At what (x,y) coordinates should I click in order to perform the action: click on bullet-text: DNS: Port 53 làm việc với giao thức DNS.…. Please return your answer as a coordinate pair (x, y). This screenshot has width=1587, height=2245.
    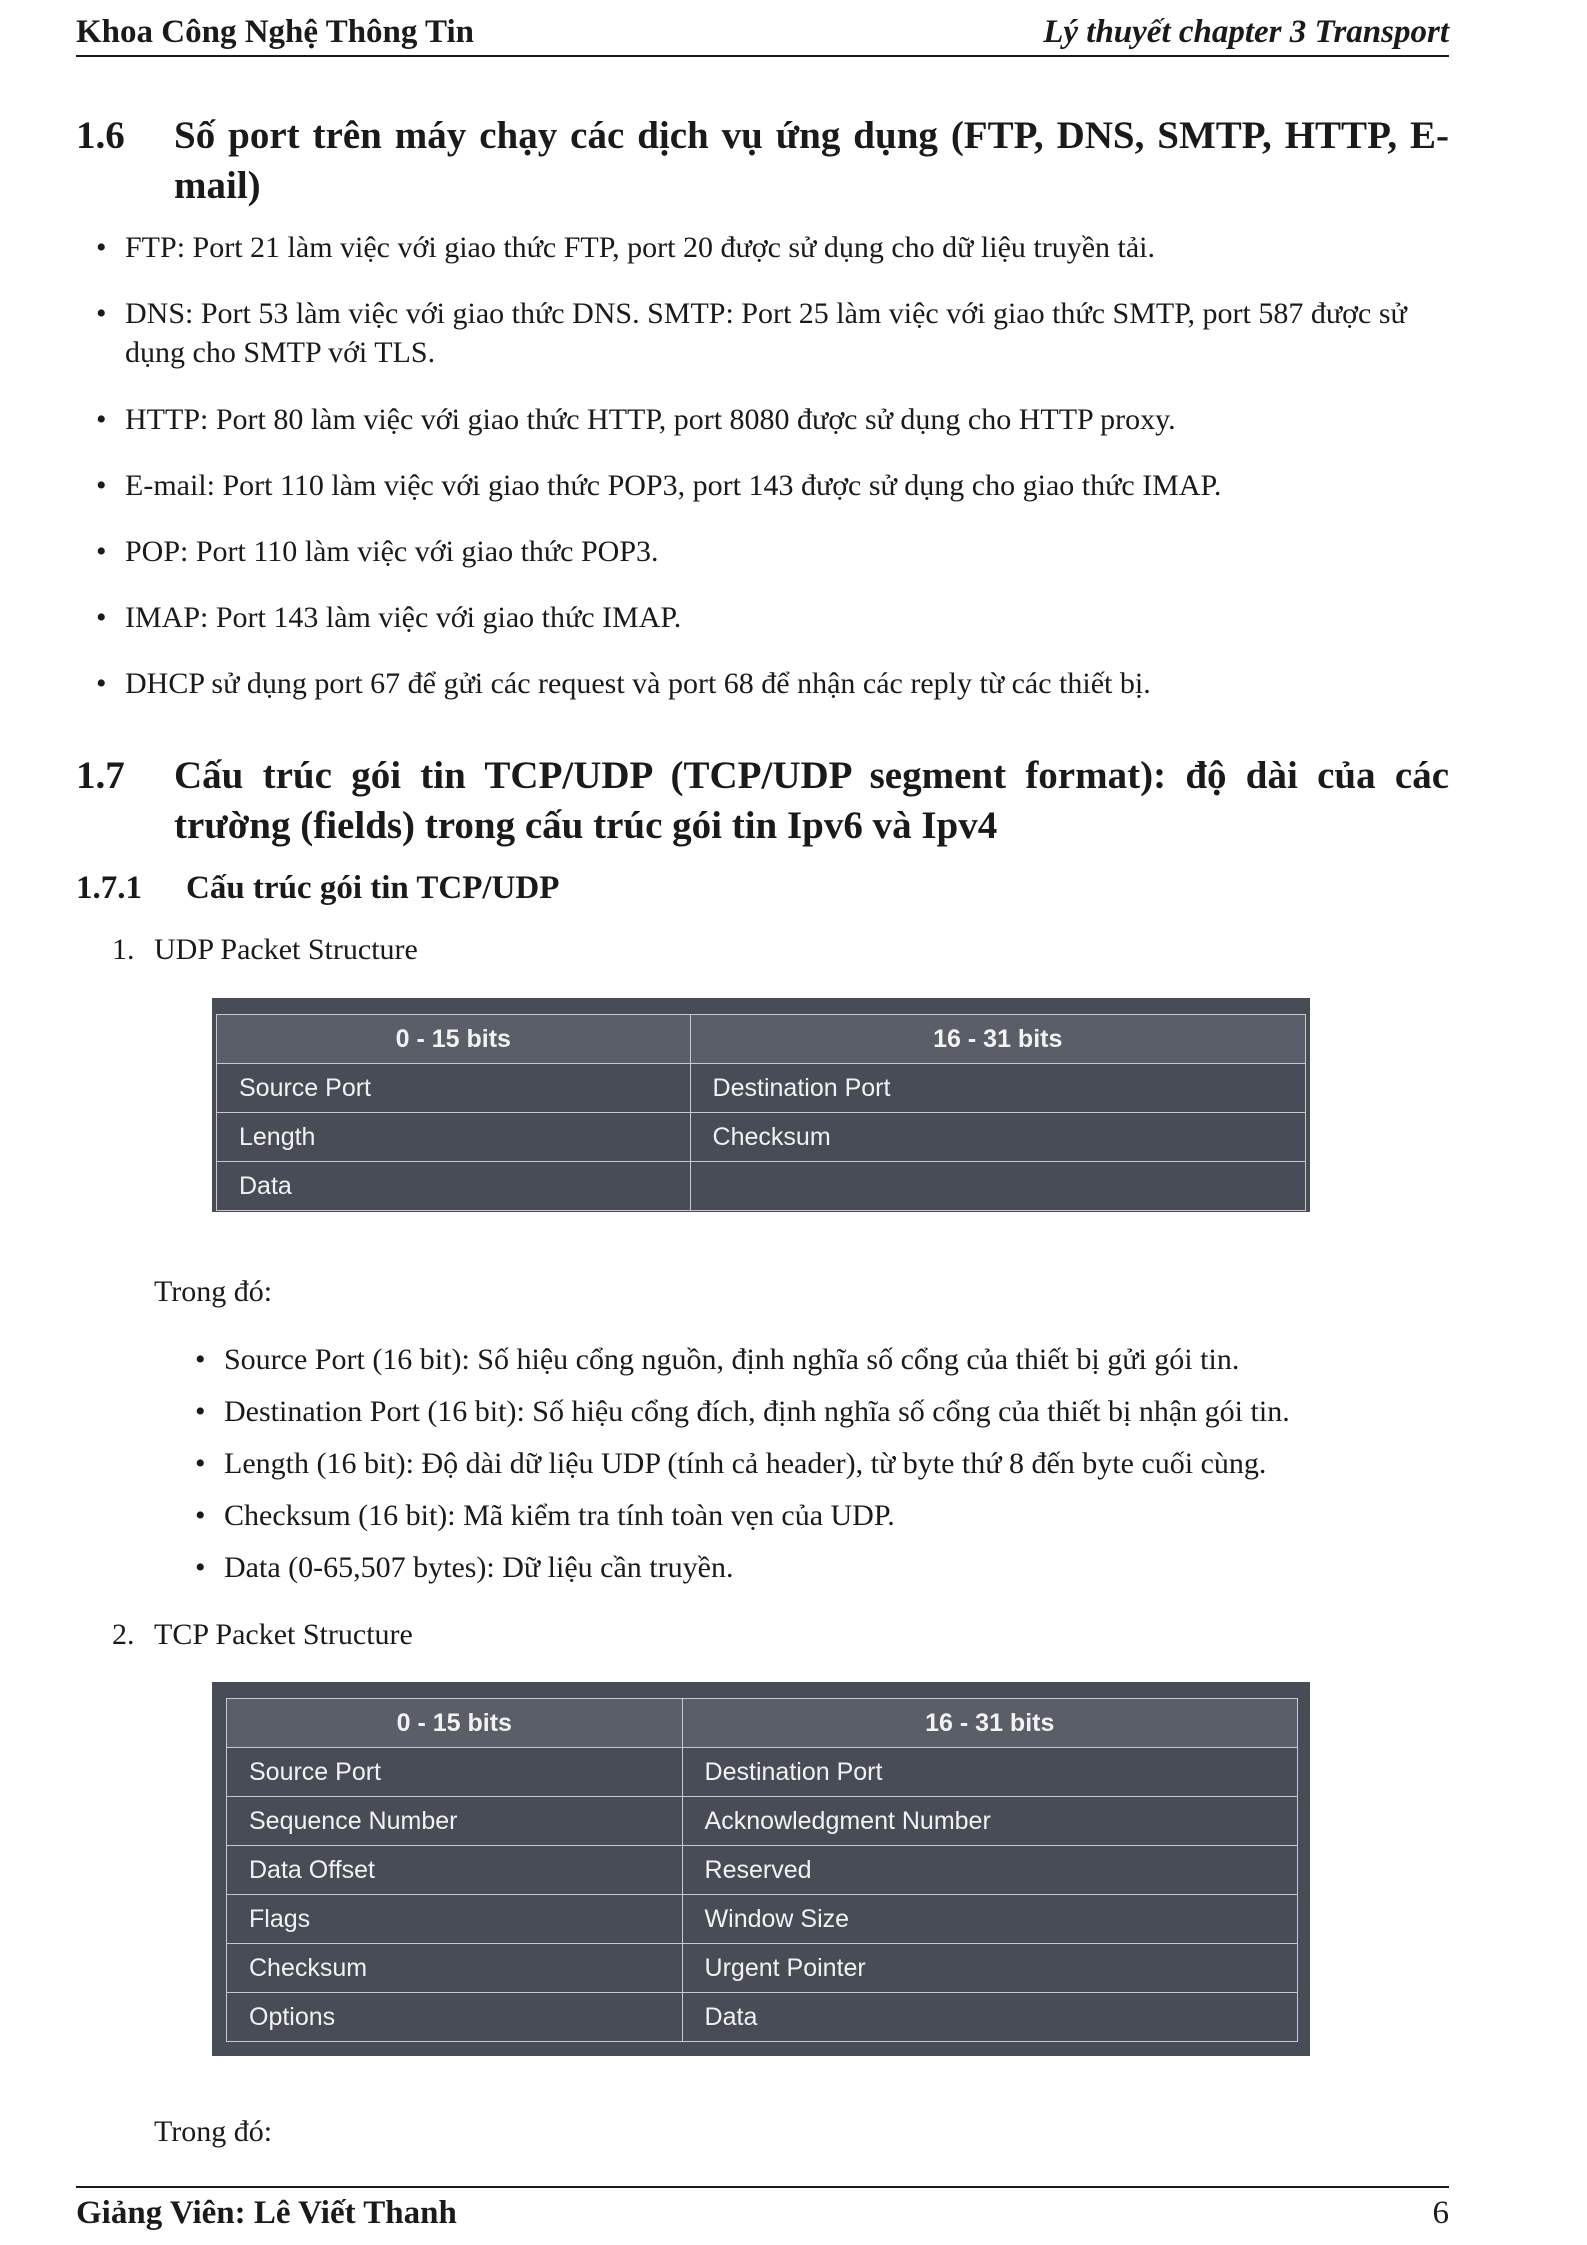
    Looking at the image, I should click on (766, 333).